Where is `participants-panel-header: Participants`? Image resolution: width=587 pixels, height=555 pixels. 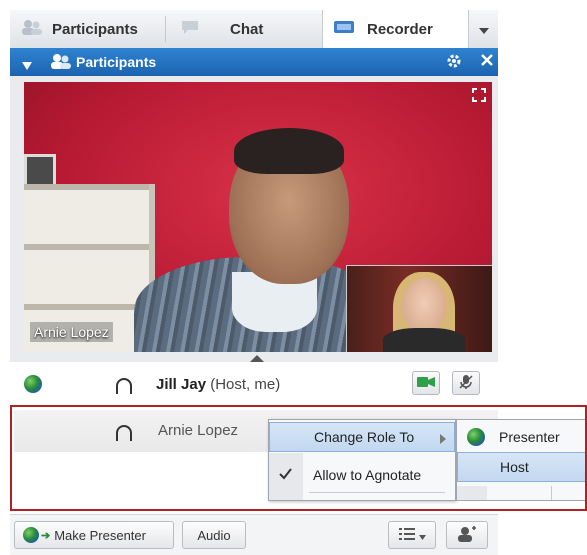
participants-panel-header: Participants is located at coordinates (254, 62).